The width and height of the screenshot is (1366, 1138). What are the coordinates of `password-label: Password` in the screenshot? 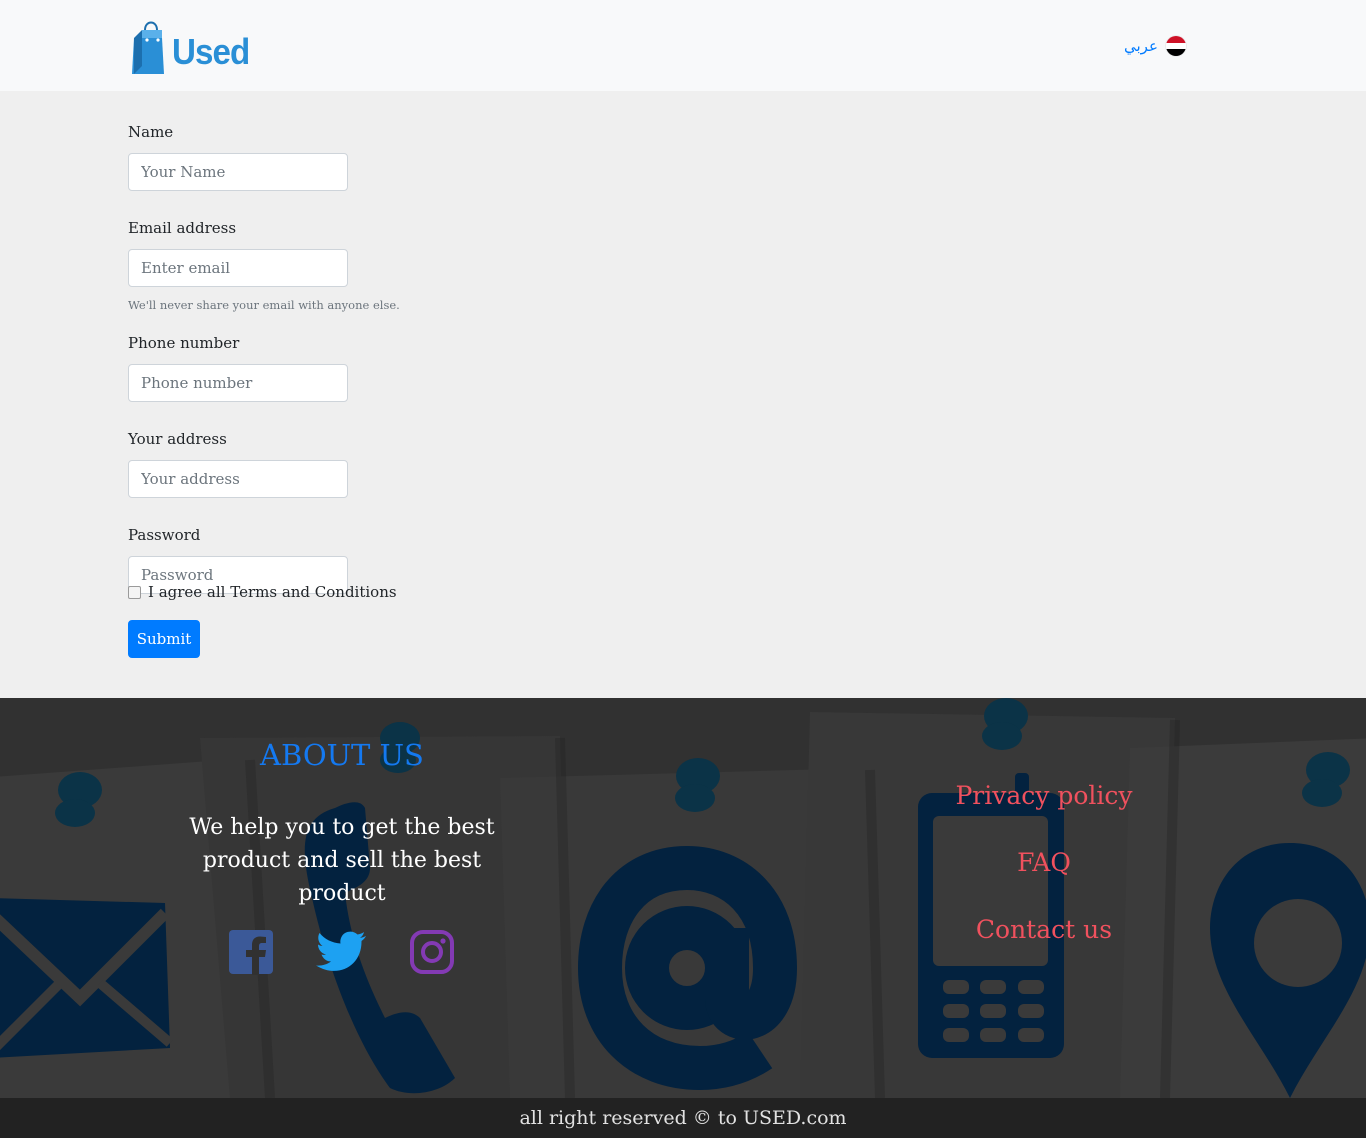 It's located at (164, 535).